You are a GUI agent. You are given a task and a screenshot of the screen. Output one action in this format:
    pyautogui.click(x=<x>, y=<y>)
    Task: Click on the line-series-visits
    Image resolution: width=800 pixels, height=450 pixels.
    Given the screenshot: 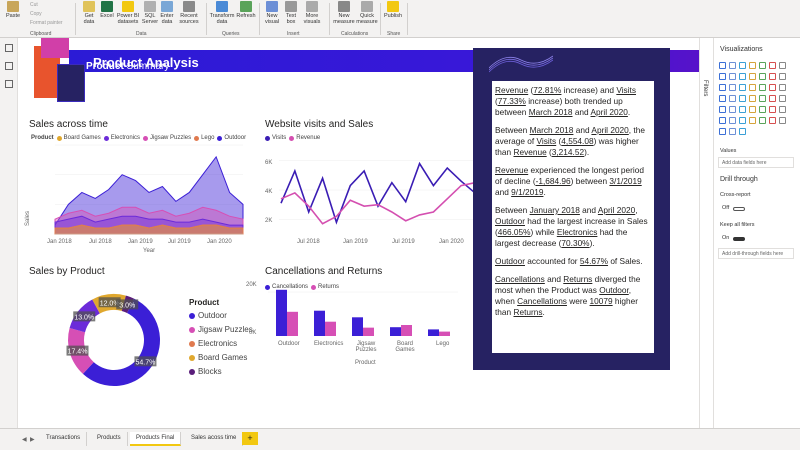 What is the action you would take?
    pyautogui.click(x=378, y=193)
    